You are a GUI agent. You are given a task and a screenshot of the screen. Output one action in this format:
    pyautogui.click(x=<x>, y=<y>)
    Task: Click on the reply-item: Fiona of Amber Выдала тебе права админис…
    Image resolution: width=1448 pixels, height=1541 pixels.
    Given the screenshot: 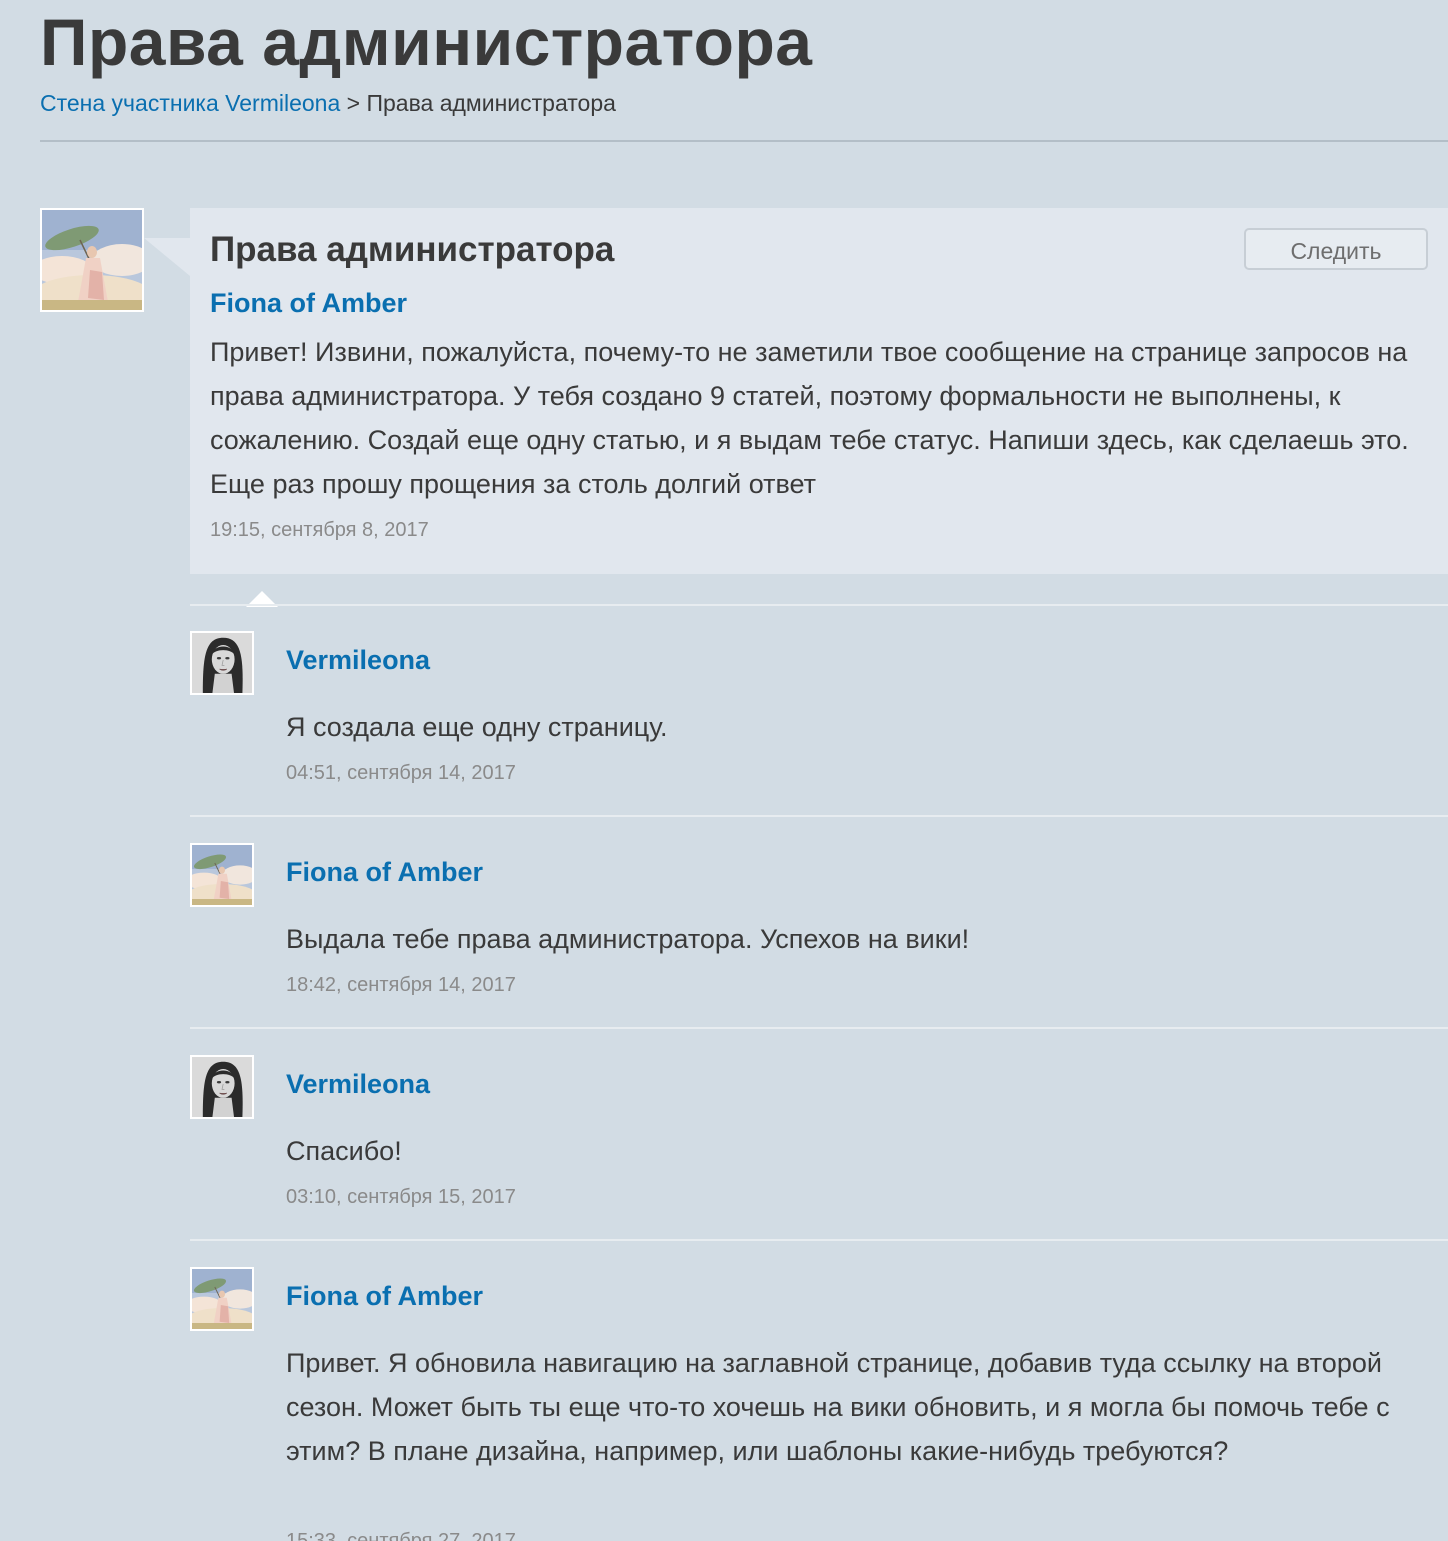 What is the action you would take?
    pyautogui.click(x=819, y=923)
    